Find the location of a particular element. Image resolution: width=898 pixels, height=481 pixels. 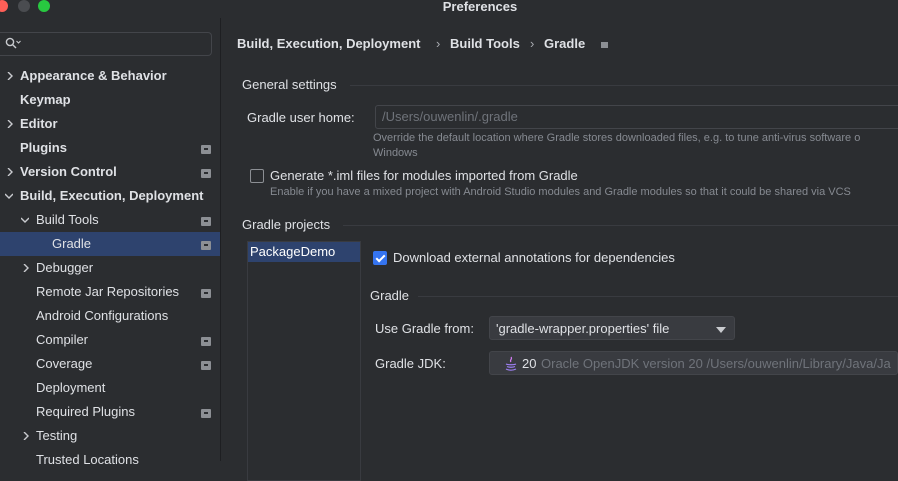

sidebar-item-build-tools: Build Tools is located at coordinates (110, 220).